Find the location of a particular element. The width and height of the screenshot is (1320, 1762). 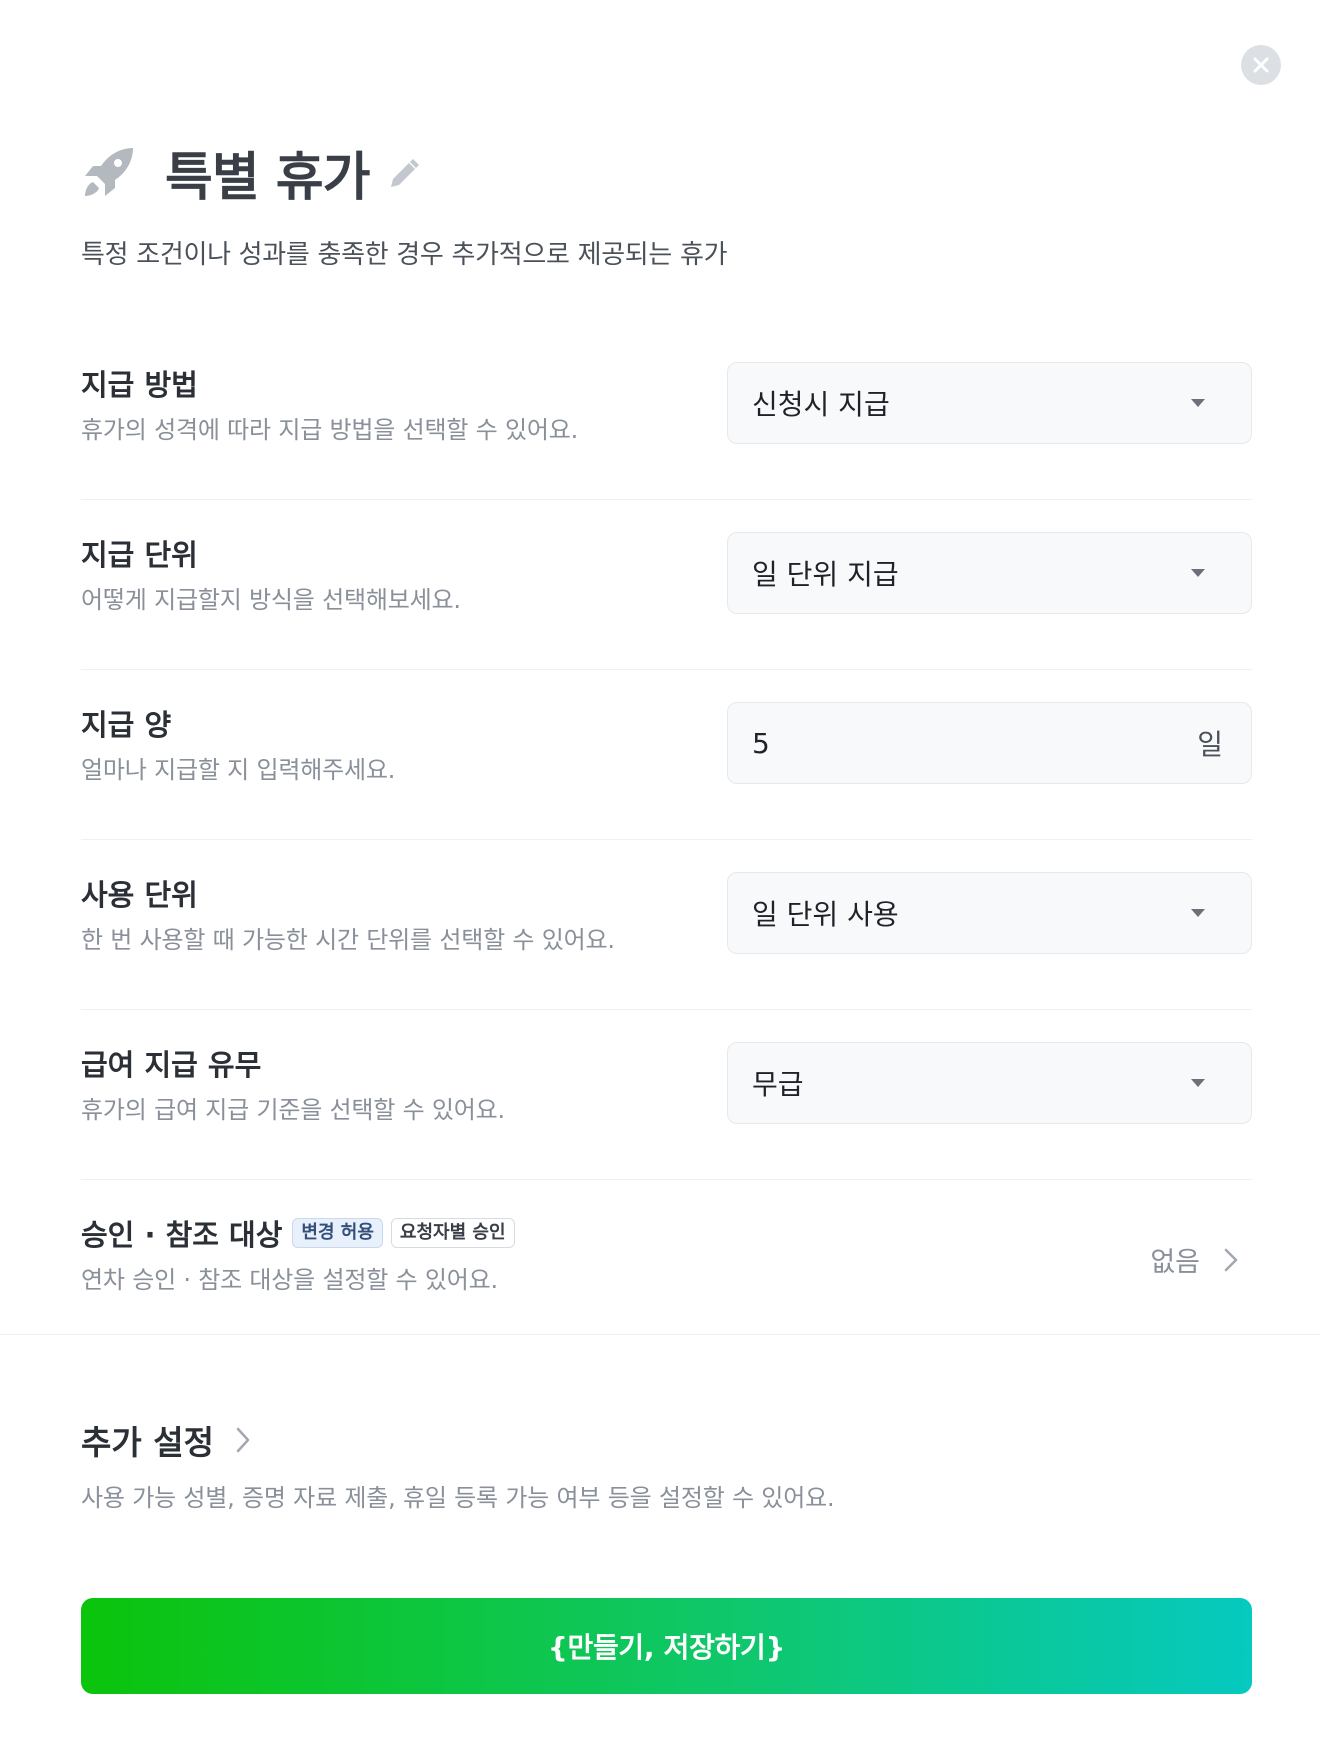

extra-settings-link: 추가 설정 is located at coordinates (165, 1440).